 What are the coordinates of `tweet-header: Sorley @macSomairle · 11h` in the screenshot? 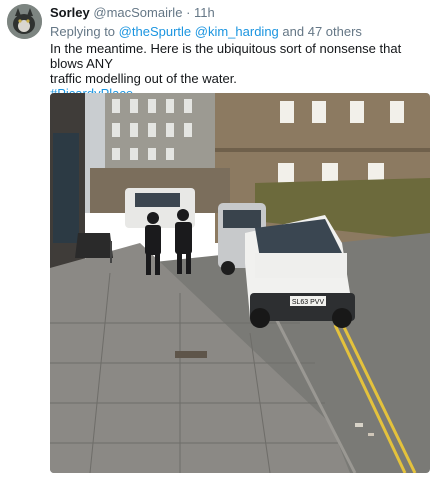 It's located at (132, 13).